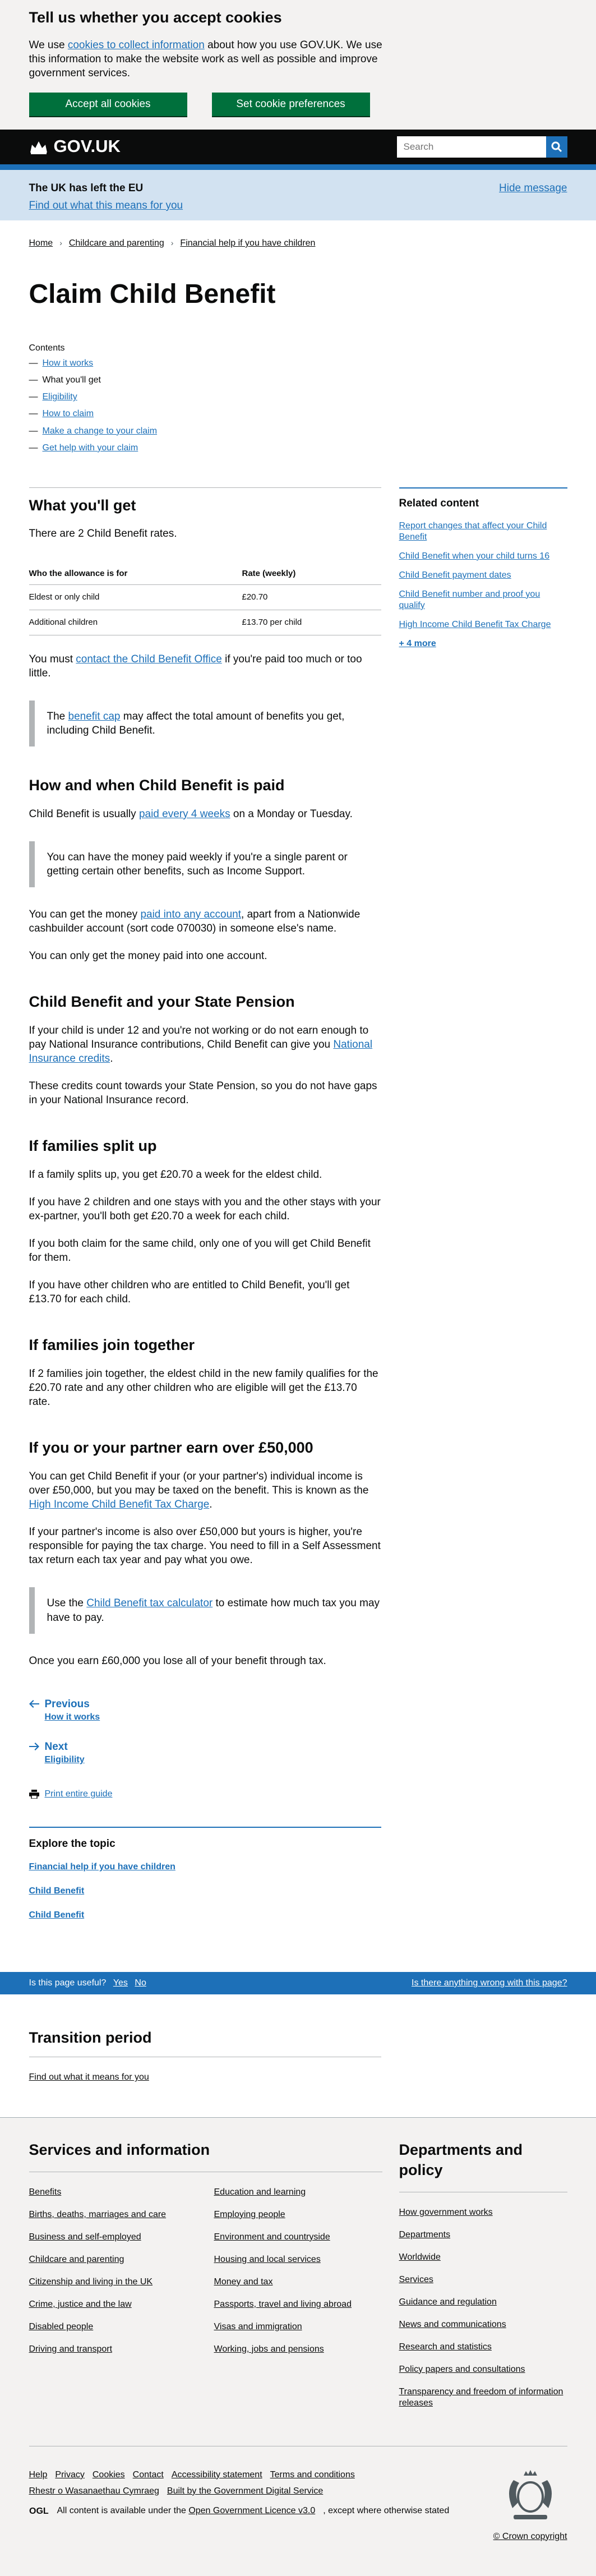 The image size is (596, 2576). What do you see at coordinates (267, 2259) in the screenshot?
I see `footer-service-link: Housing and local services` at bounding box center [267, 2259].